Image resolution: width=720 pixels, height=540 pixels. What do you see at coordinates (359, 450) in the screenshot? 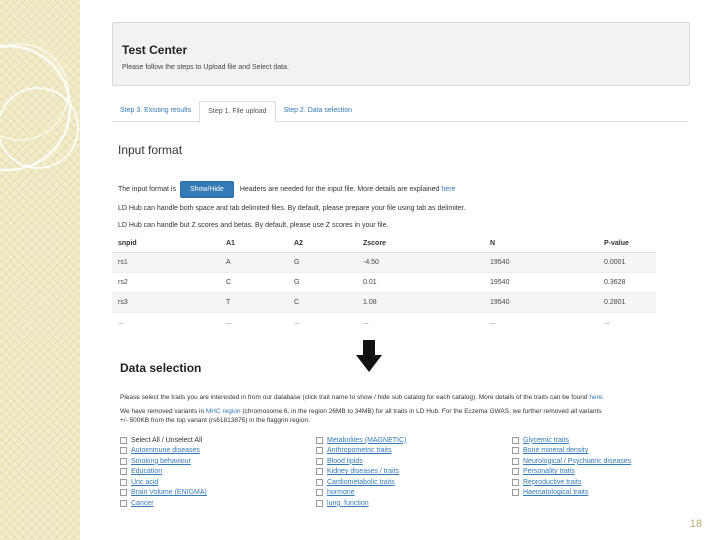
I see `trait-label: Anthropometric traits` at bounding box center [359, 450].